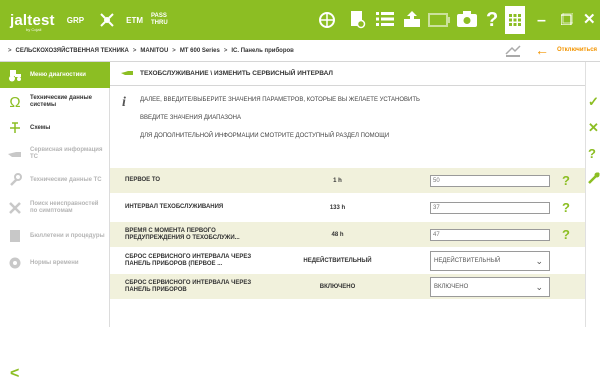  I want to click on disconnect-arrow-icon: ←, so click(542, 50).